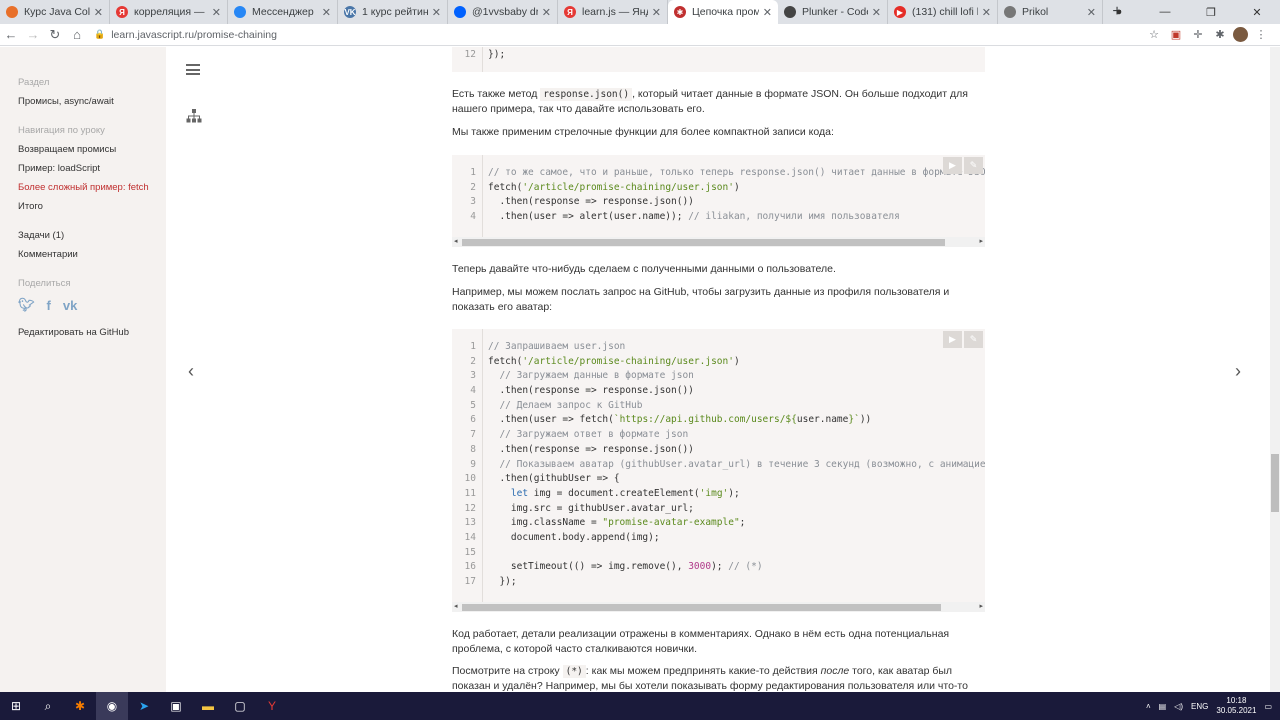 The width and height of the screenshot is (1280, 720). What do you see at coordinates (1154, 35) in the screenshot?
I see `bookmark-star-icon: ☆` at bounding box center [1154, 35].